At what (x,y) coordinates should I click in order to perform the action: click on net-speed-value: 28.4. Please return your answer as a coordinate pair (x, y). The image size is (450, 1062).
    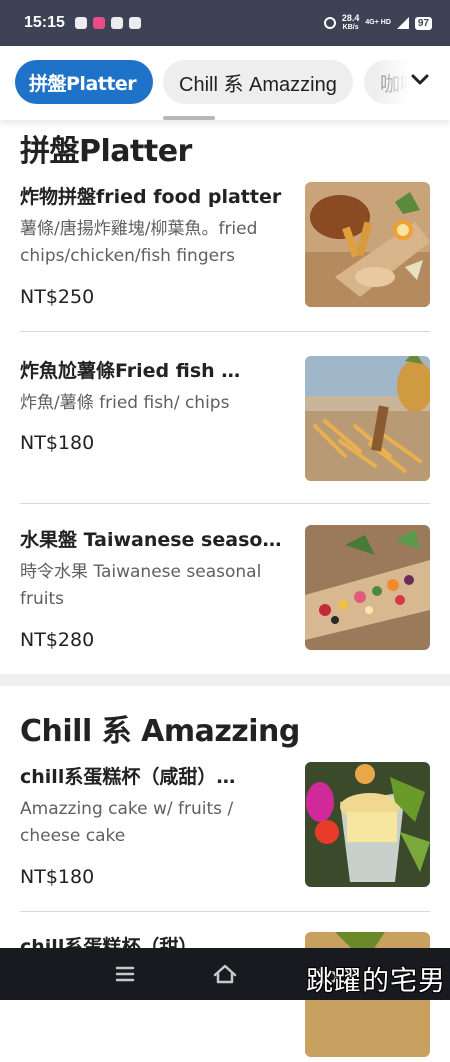
    Looking at the image, I should click on (350, 18).